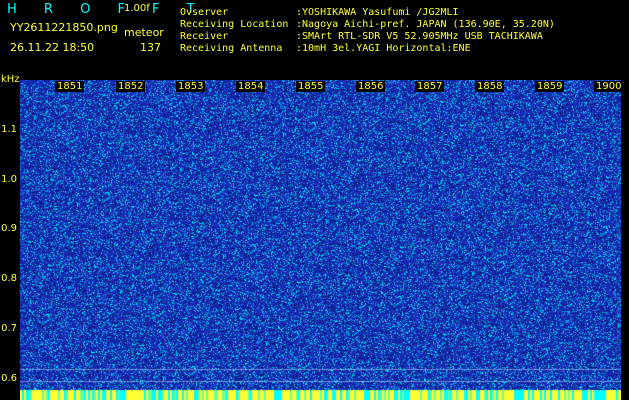  Describe the element at coordinates (234, 24) in the screenshot. I see `info-label: Receiving Location` at that location.